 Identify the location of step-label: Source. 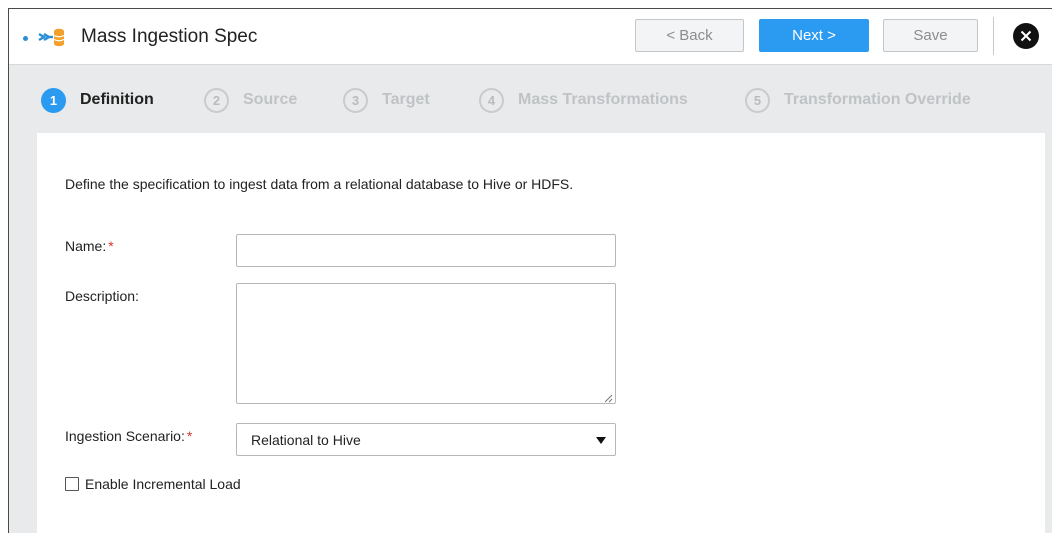
(270, 99).